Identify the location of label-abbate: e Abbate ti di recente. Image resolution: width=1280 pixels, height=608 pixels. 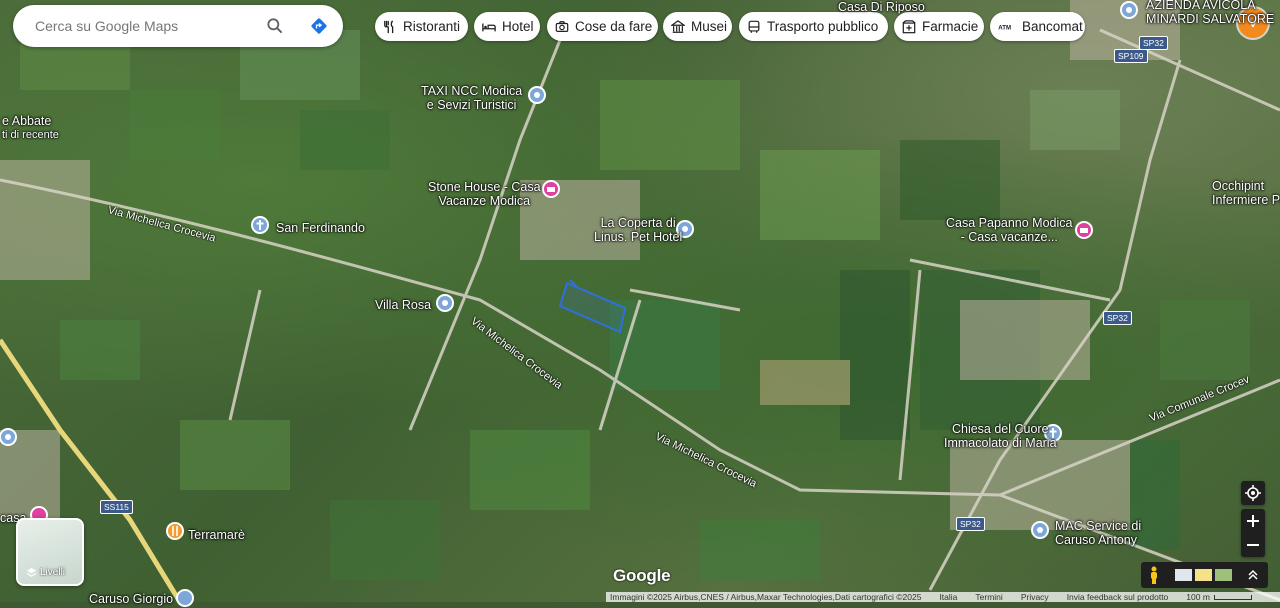
(30, 128).